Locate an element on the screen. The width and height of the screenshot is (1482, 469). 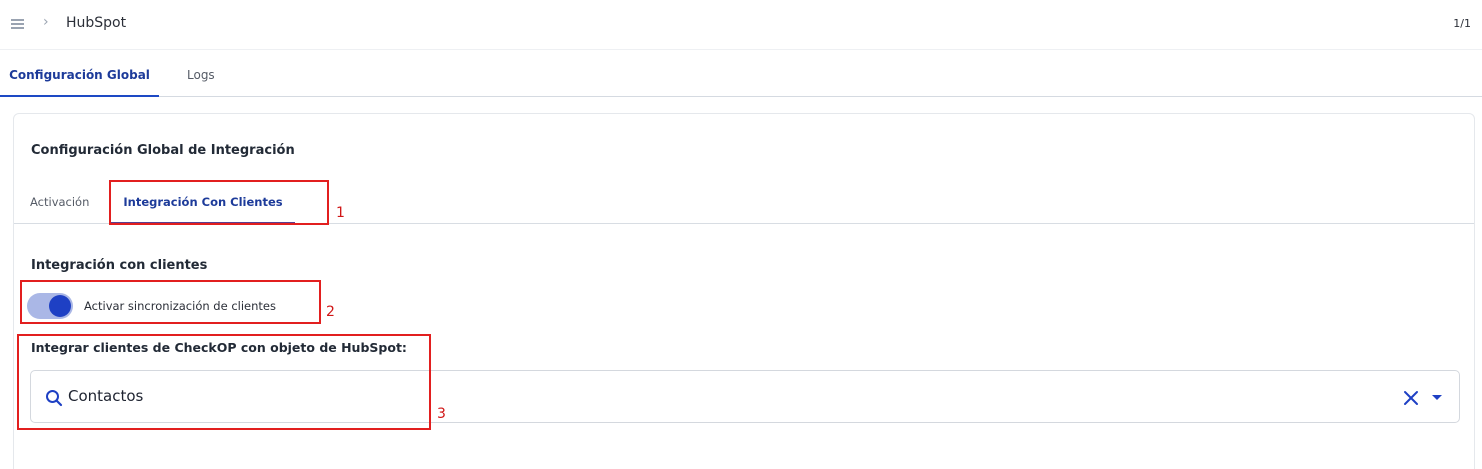
tab-logs: Logs is located at coordinates (201, 75).